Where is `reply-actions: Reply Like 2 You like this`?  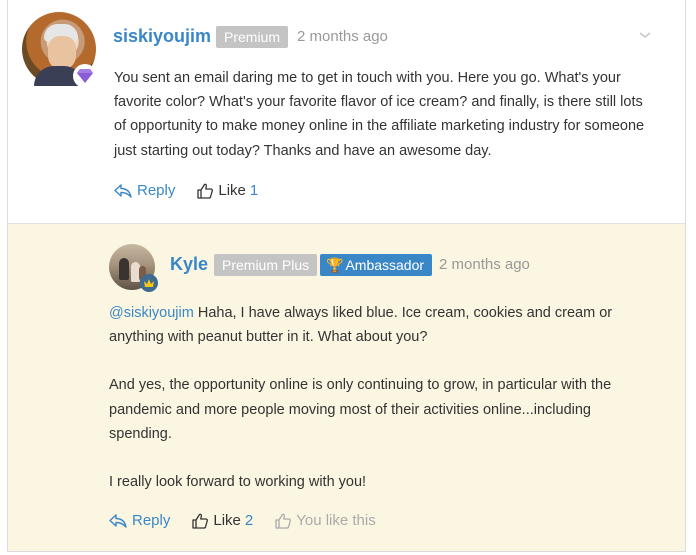
reply-actions: Reply Like 2 You like this is located at coordinates (253, 520).